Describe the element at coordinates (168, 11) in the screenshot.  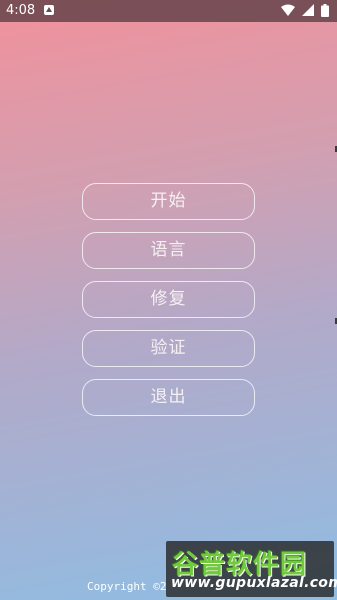
I see `status-bar: 4:08` at that location.